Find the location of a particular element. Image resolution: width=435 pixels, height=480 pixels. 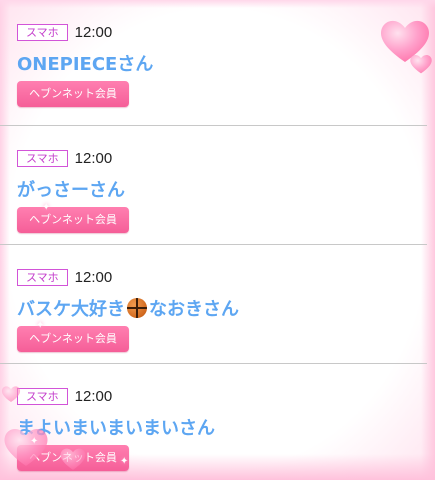

visitor-name-part: バスケ大好き is located at coordinates (71, 309).